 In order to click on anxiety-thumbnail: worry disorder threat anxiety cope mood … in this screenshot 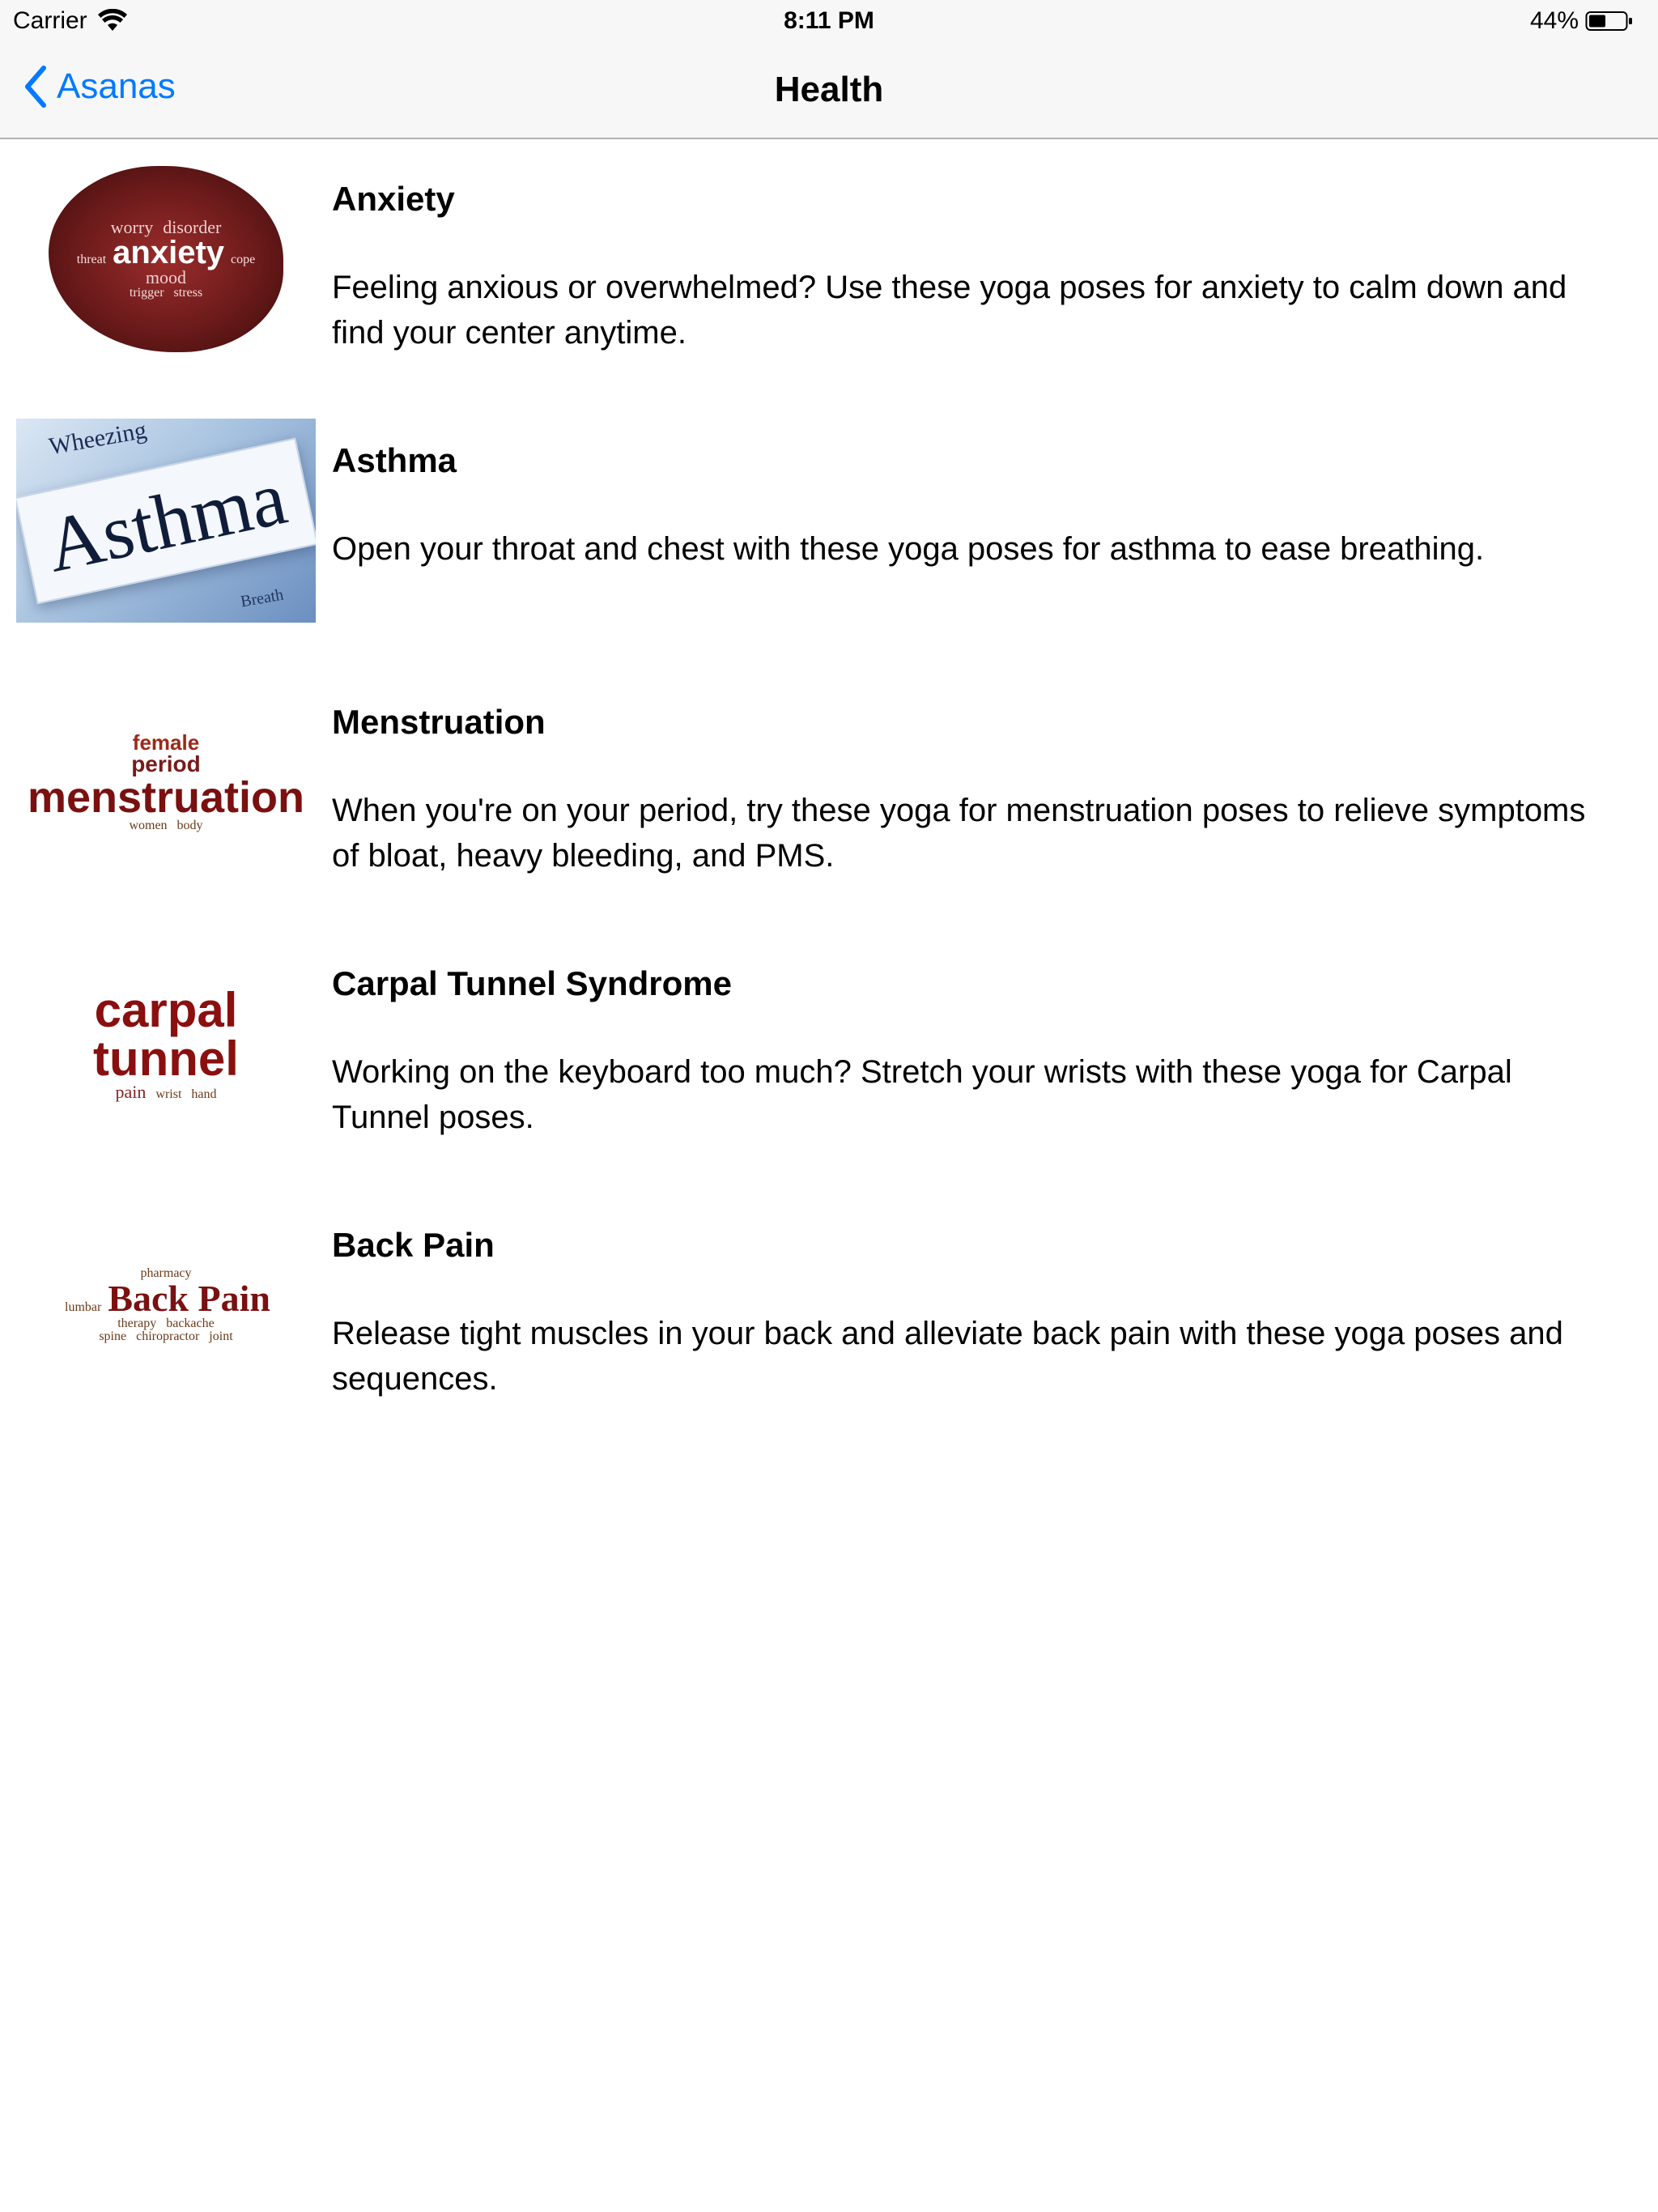, I will do `click(166, 259)`.